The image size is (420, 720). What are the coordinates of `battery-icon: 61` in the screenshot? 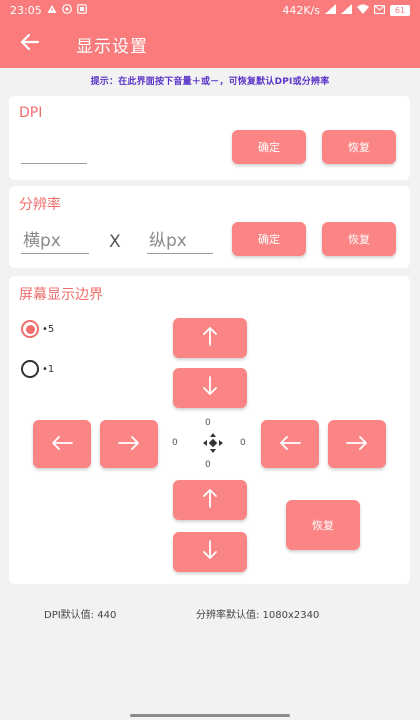 It's located at (400, 10).